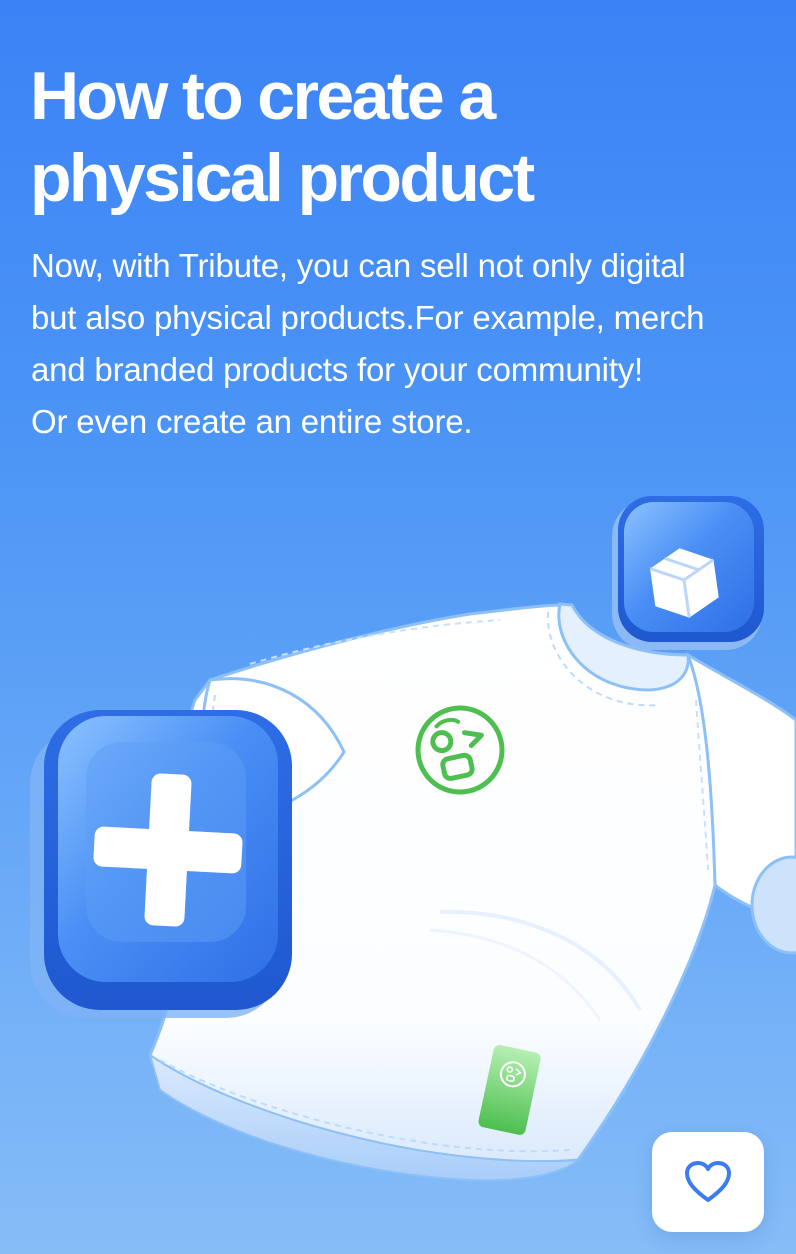 The width and height of the screenshot is (796, 1254). Describe the element at coordinates (688, 573) in the screenshot. I see `box-badge` at that location.